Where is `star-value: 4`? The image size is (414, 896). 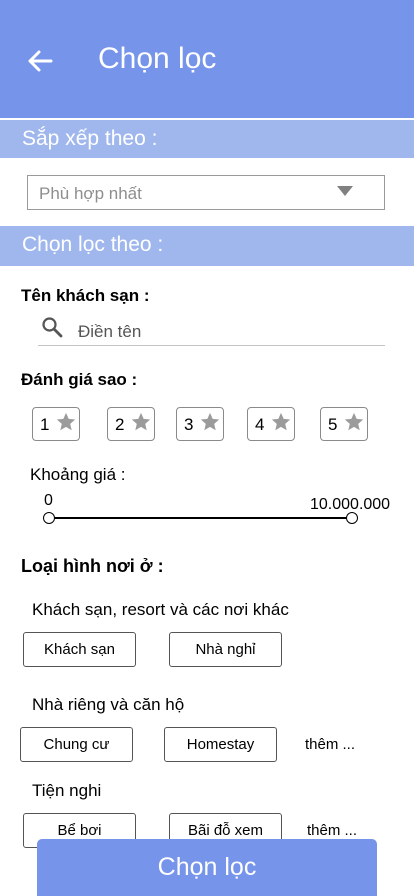
star-value: 4 is located at coordinates (260, 424).